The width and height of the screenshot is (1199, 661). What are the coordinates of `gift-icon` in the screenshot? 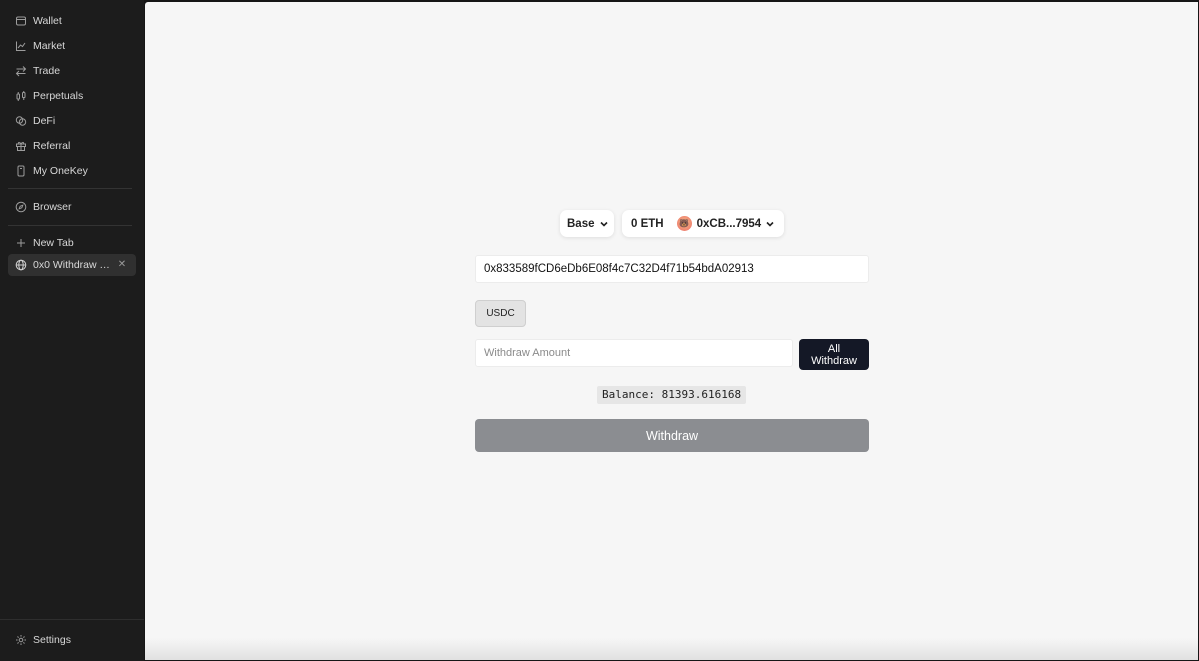 It's located at (20, 146).